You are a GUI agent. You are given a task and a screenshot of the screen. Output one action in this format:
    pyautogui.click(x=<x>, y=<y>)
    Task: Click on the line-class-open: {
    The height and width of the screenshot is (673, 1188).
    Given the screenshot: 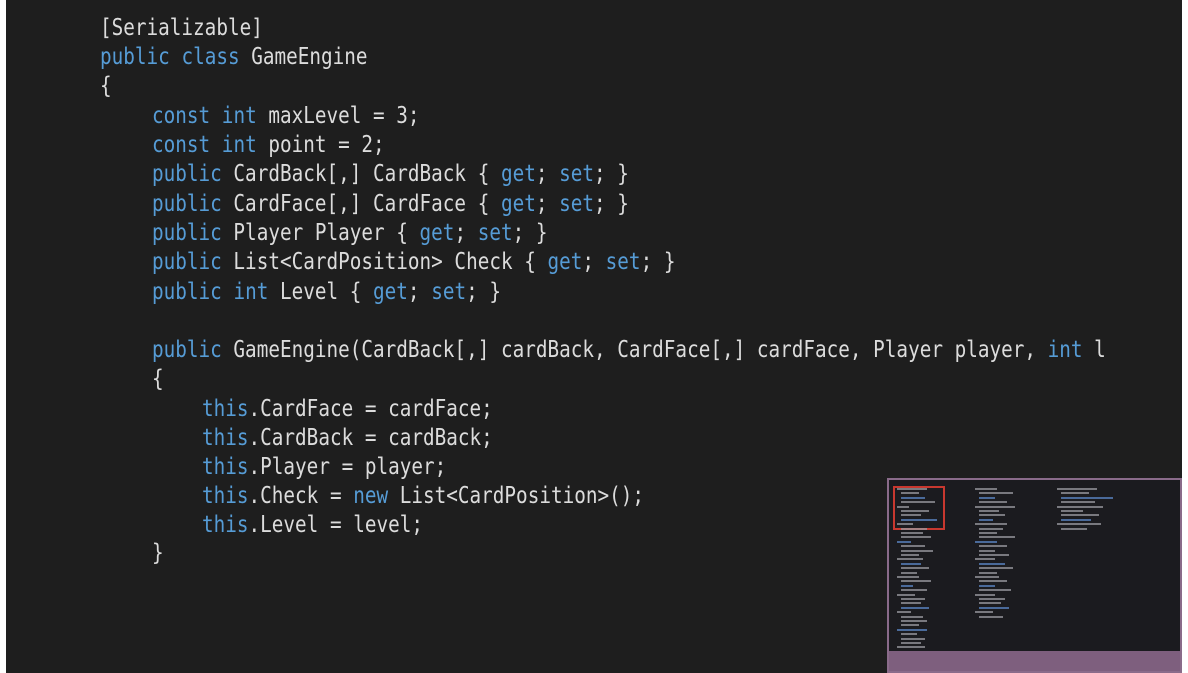 What is the action you would take?
    pyautogui.click(x=106, y=86)
    